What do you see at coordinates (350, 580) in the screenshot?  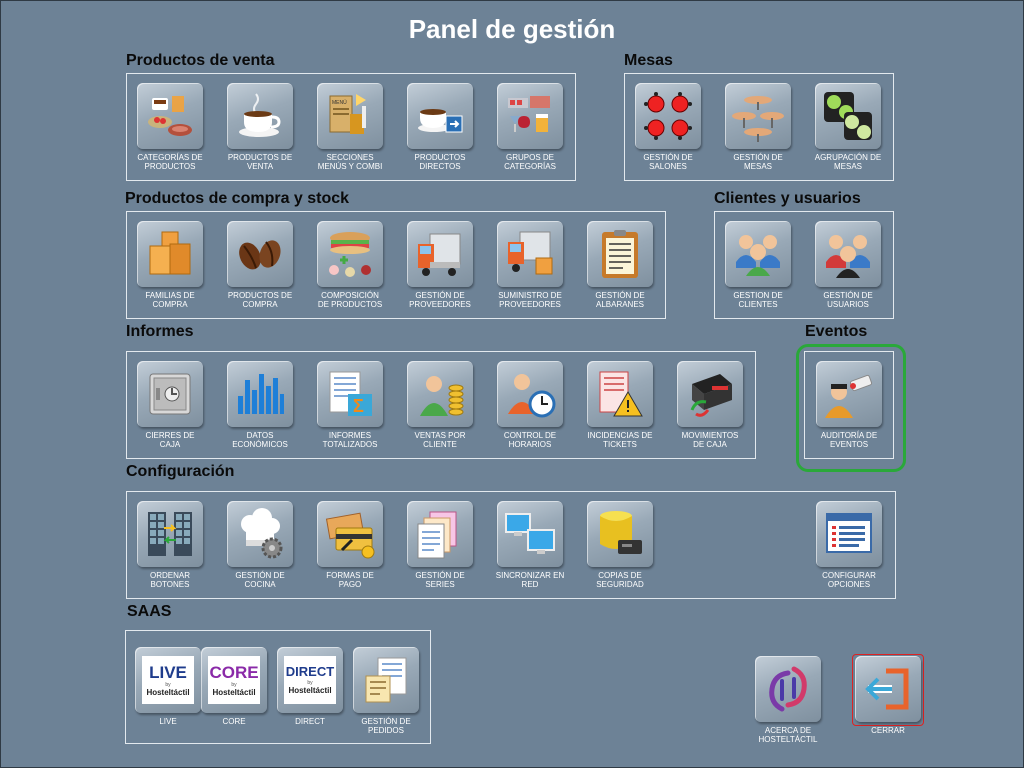 I see `formas-pago-label: FORMAS DE PAGO` at bounding box center [350, 580].